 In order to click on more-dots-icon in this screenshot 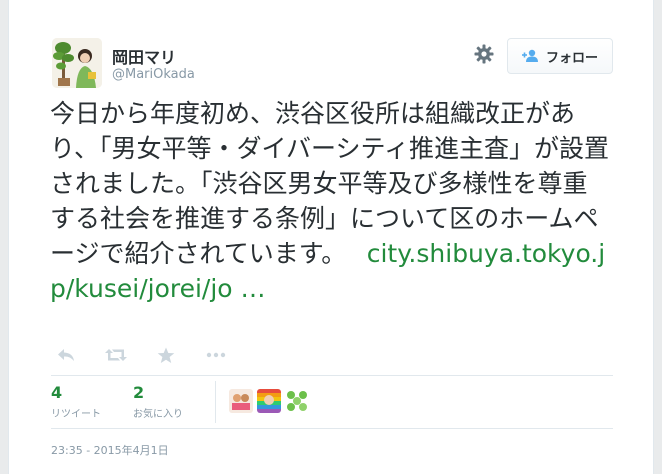, I will do `click(216, 355)`.